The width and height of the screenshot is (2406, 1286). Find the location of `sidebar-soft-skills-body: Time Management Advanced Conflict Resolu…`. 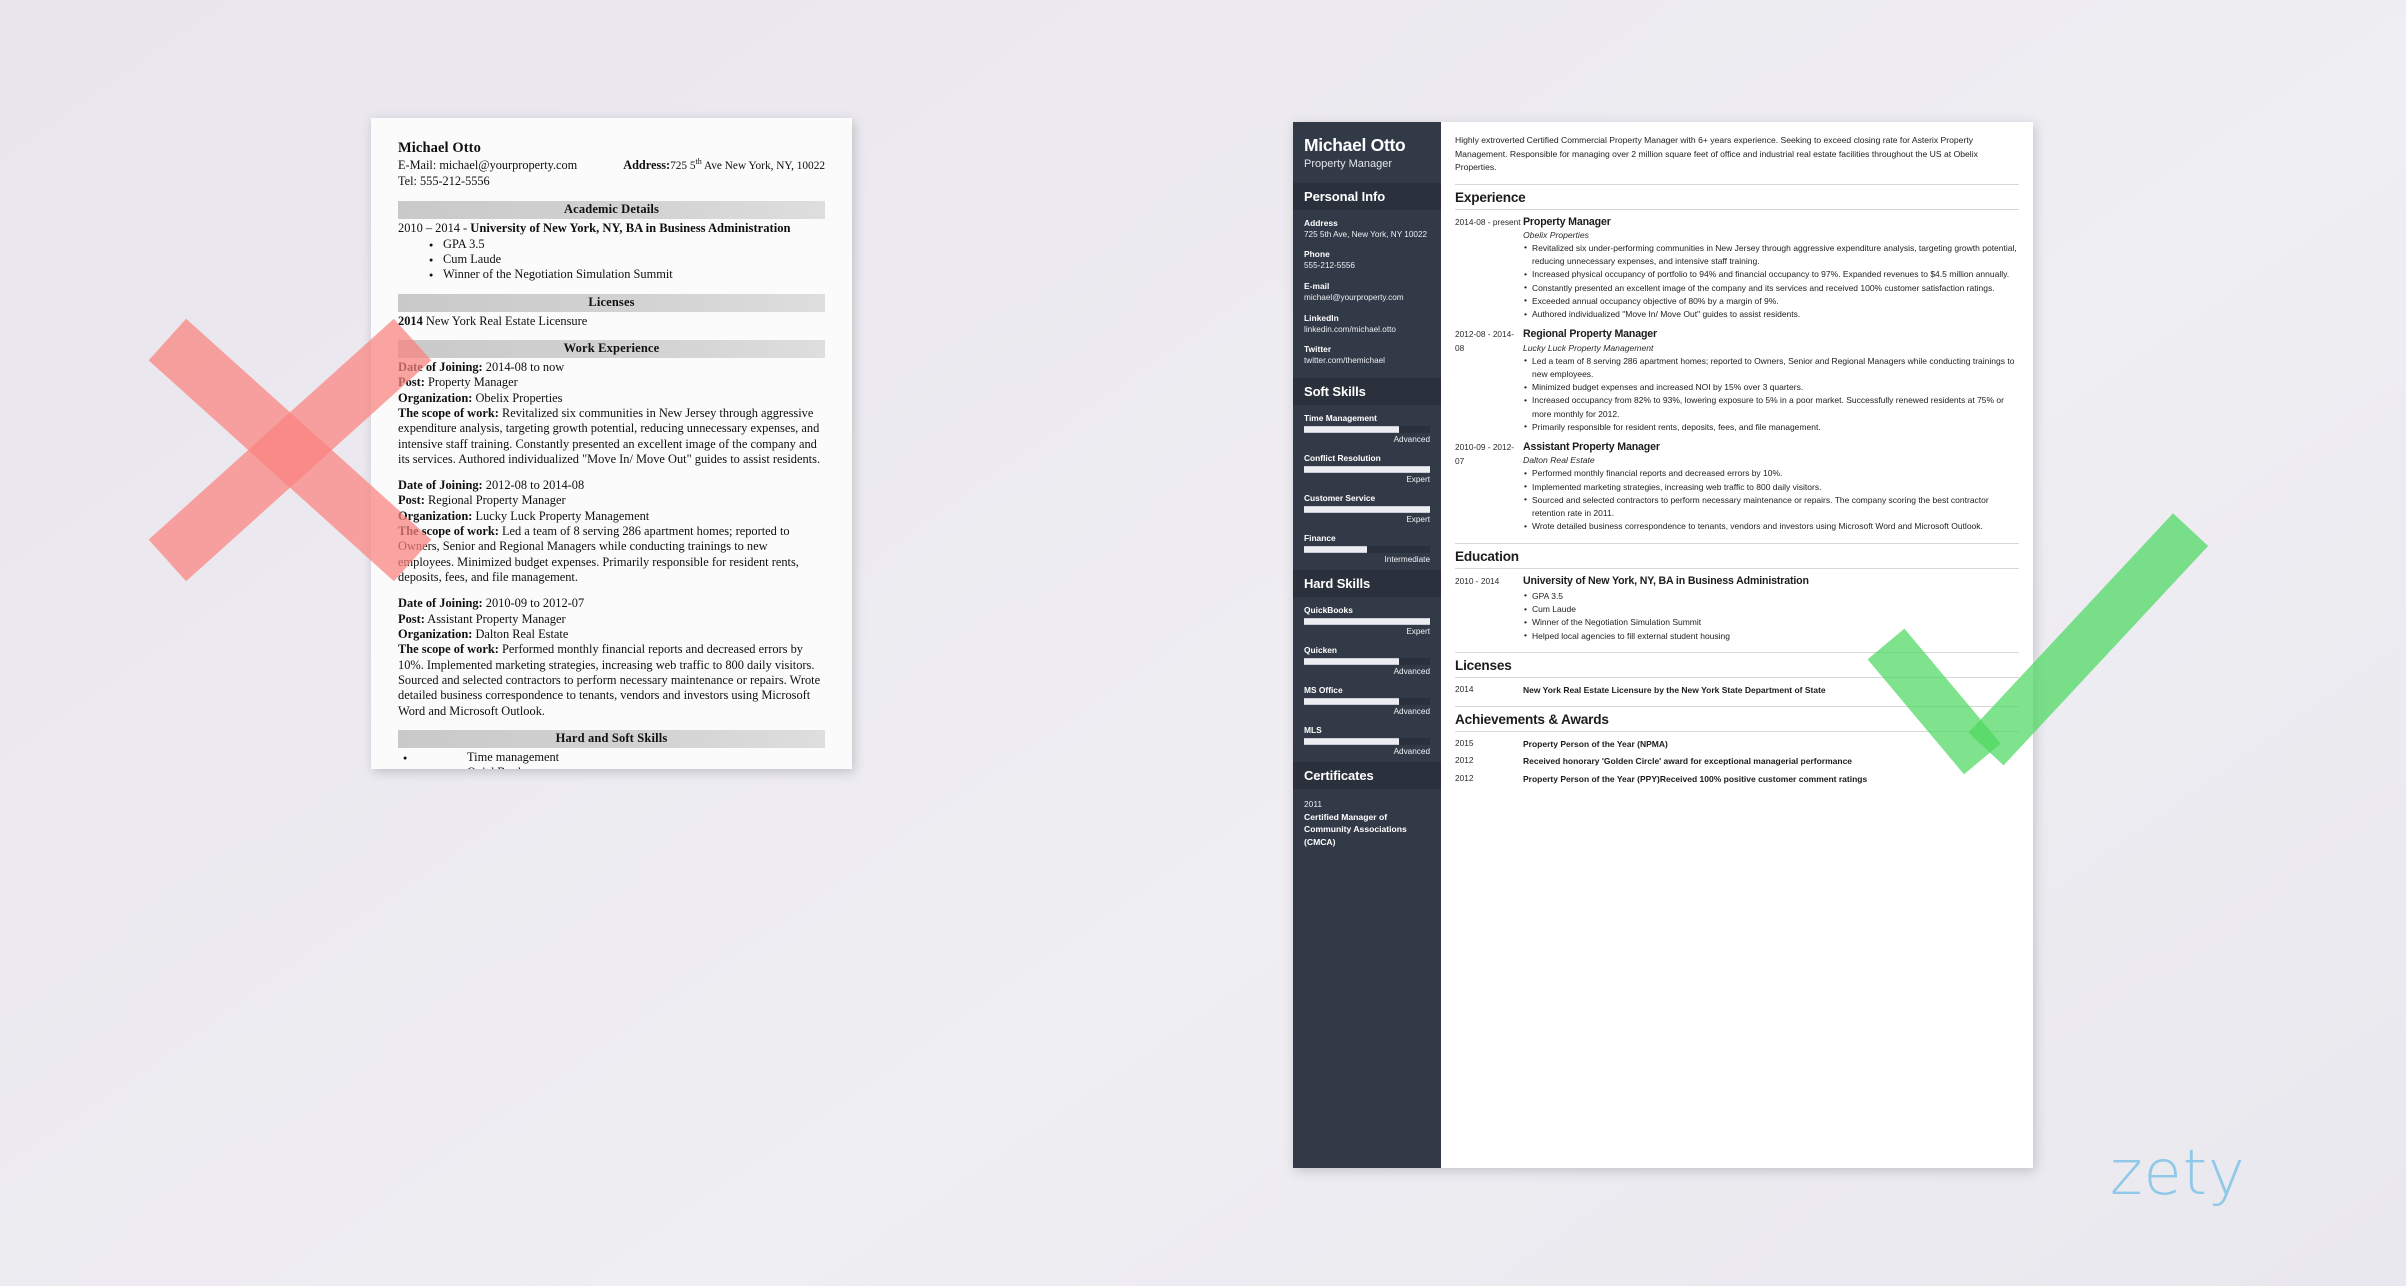

sidebar-soft-skills-body: Time Management Advanced Conflict Resolu… is located at coordinates (1367, 487).